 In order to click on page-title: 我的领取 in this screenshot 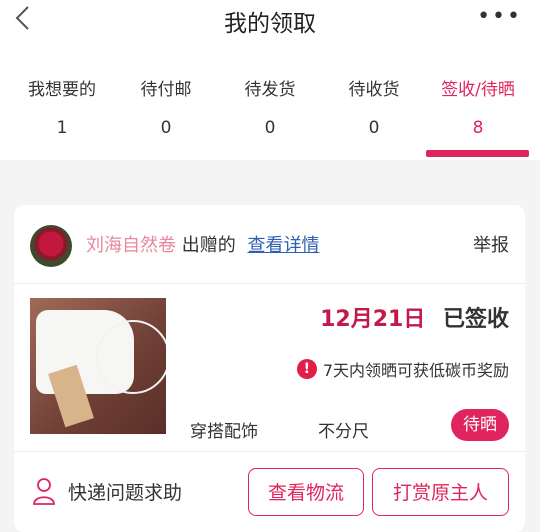, I will do `click(270, 24)`.